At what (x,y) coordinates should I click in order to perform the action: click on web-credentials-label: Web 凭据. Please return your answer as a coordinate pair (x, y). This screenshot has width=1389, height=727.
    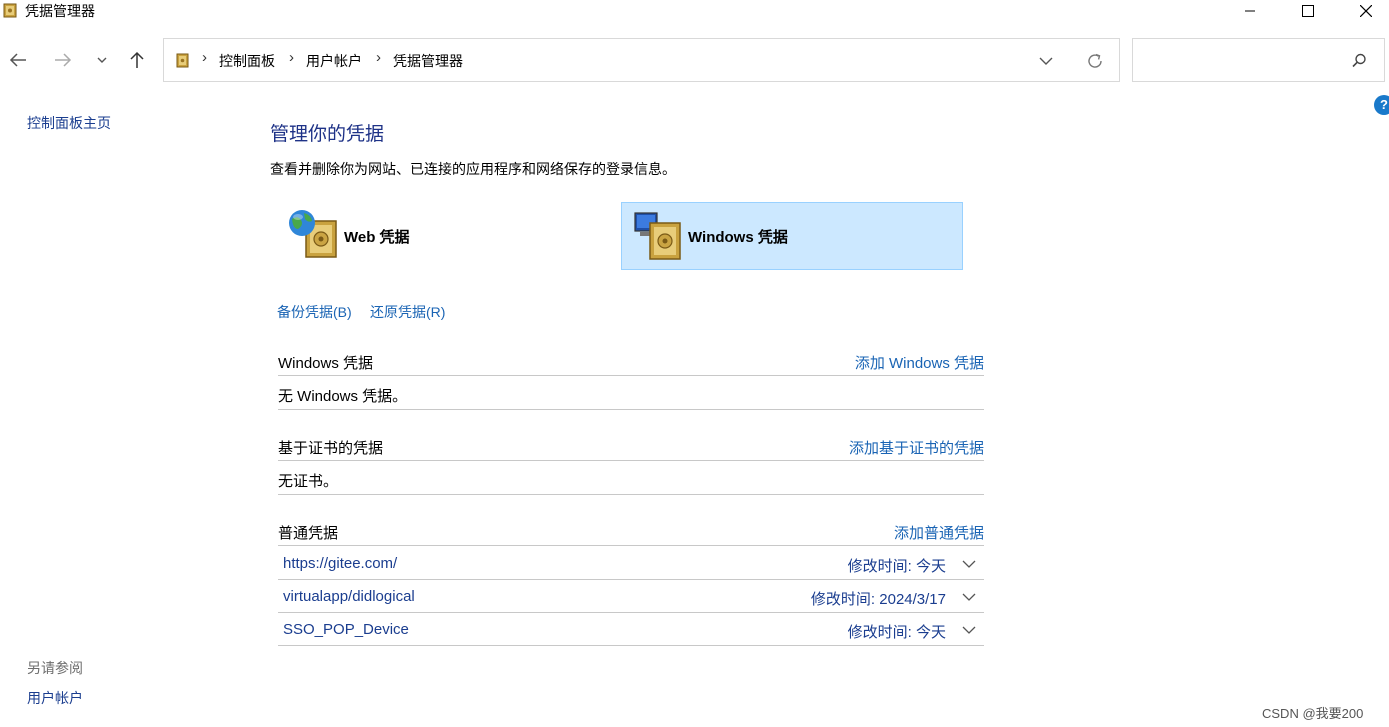
    Looking at the image, I should click on (377, 237).